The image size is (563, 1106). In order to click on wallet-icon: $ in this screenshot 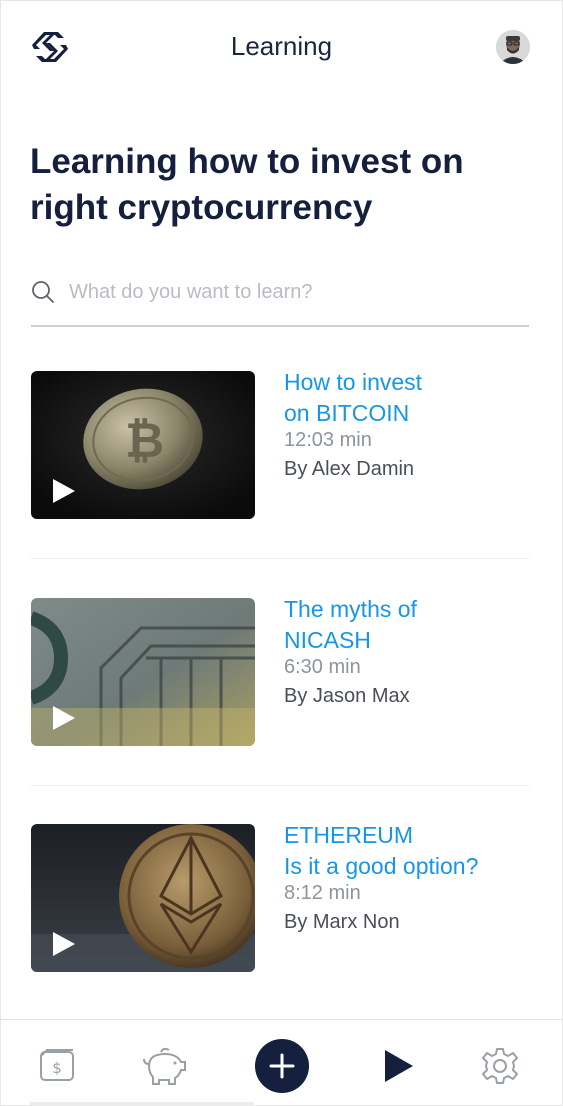, I will do `click(57, 1065)`.